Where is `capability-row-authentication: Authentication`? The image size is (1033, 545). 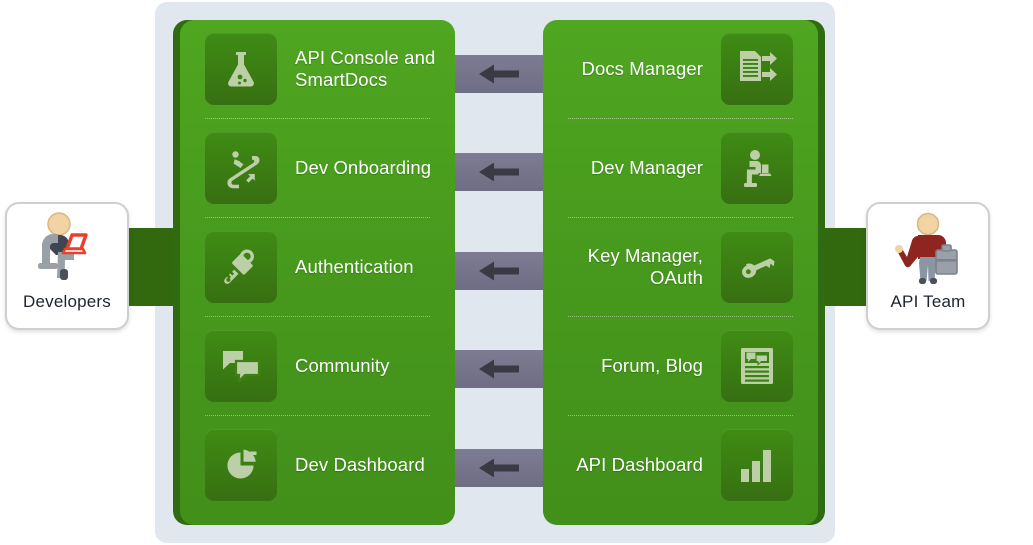
capability-row-authentication: Authentication is located at coordinates (317, 267).